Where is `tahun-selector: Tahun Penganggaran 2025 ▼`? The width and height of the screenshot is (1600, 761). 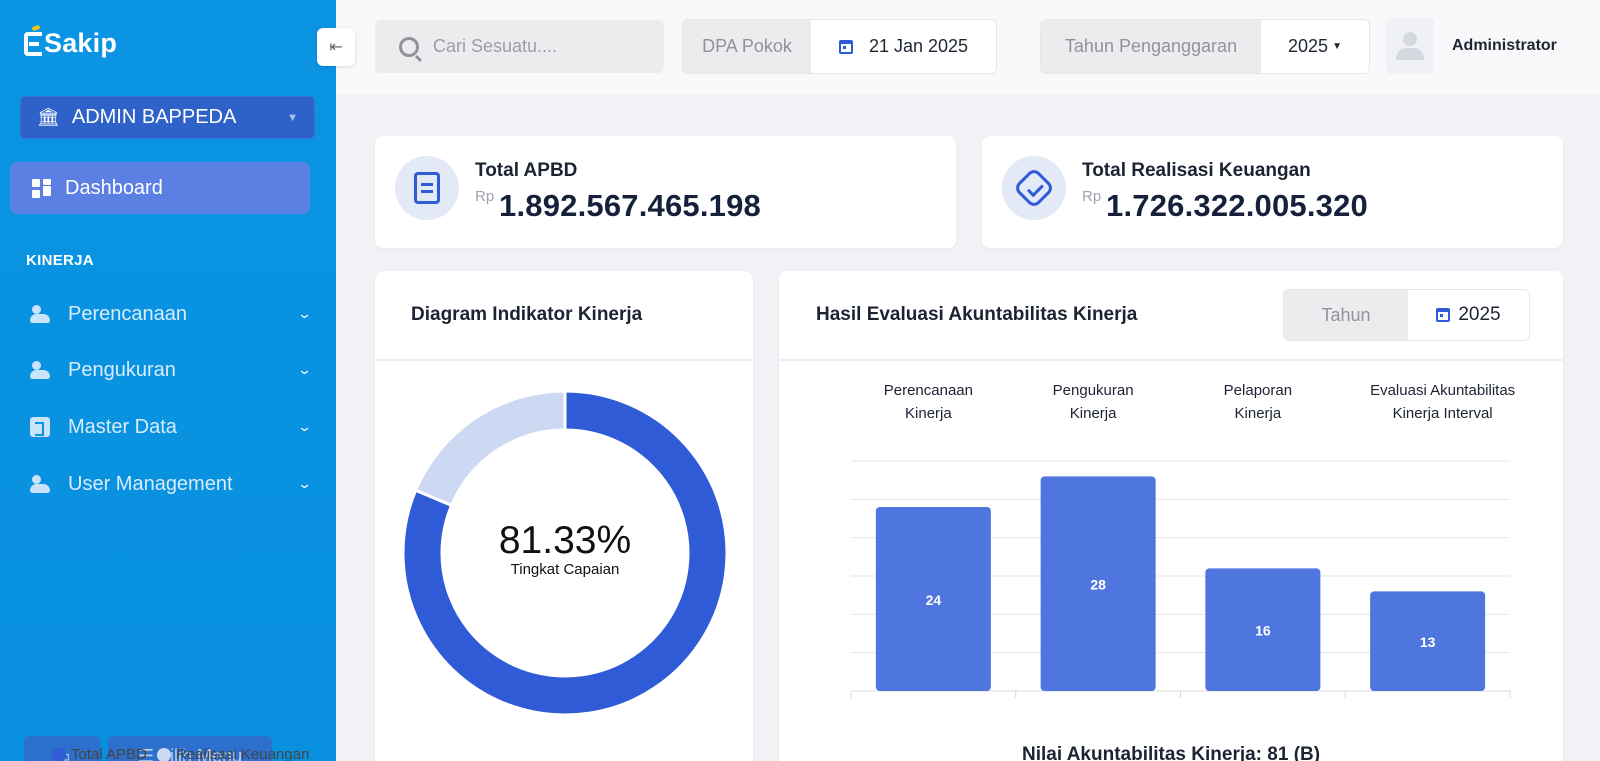
tahun-selector: Tahun Penganggaran 2025 ▼ is located at coordinates (1205, 46).